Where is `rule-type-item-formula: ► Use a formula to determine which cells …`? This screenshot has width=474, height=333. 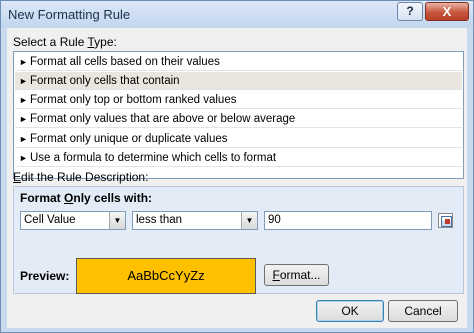
rule-type-item-formula: ► Use a formula to determine which cells … is located at coordinates (238, 158).